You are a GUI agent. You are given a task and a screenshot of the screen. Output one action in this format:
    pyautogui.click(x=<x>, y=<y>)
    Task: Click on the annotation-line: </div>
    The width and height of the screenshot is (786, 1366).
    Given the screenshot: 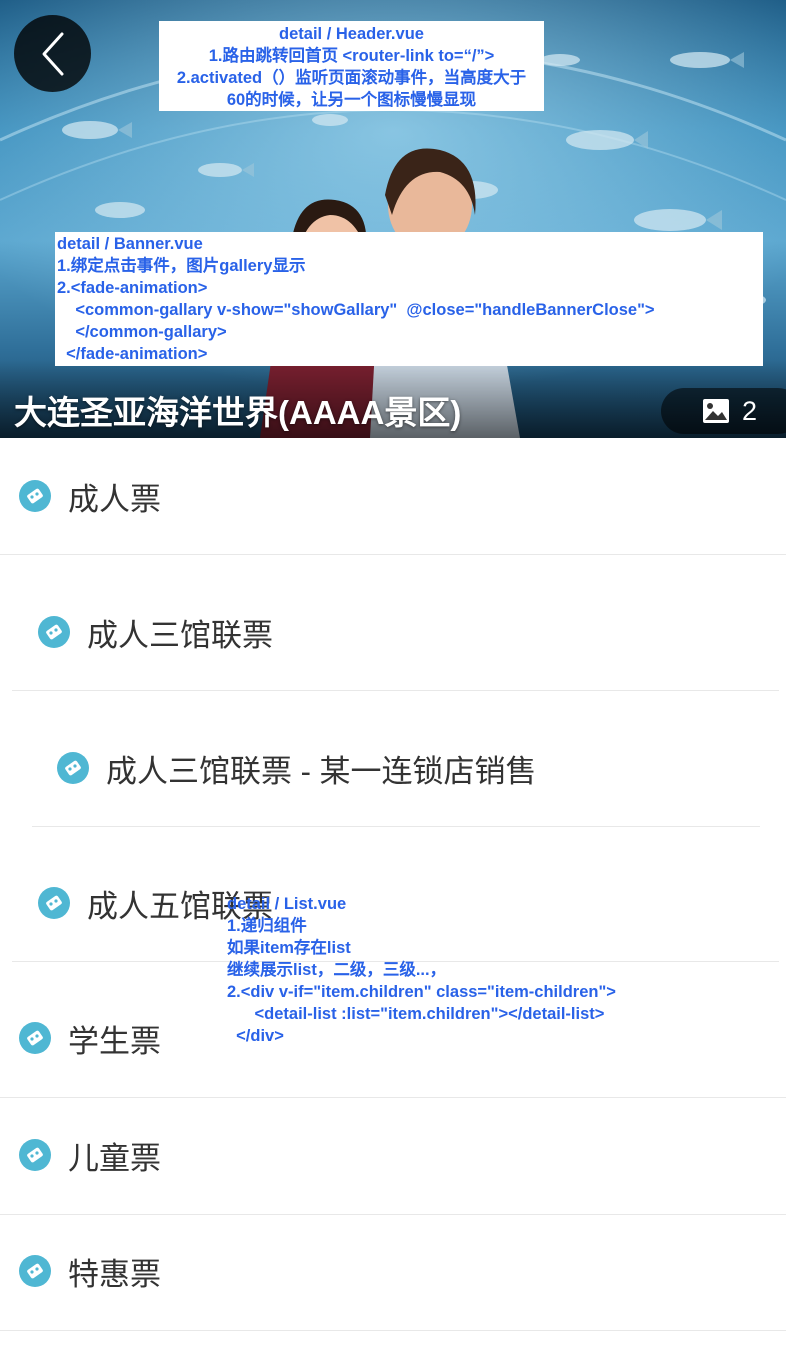 What is the action you would take?
    pyautogui.click(x=255, y=1036)
    